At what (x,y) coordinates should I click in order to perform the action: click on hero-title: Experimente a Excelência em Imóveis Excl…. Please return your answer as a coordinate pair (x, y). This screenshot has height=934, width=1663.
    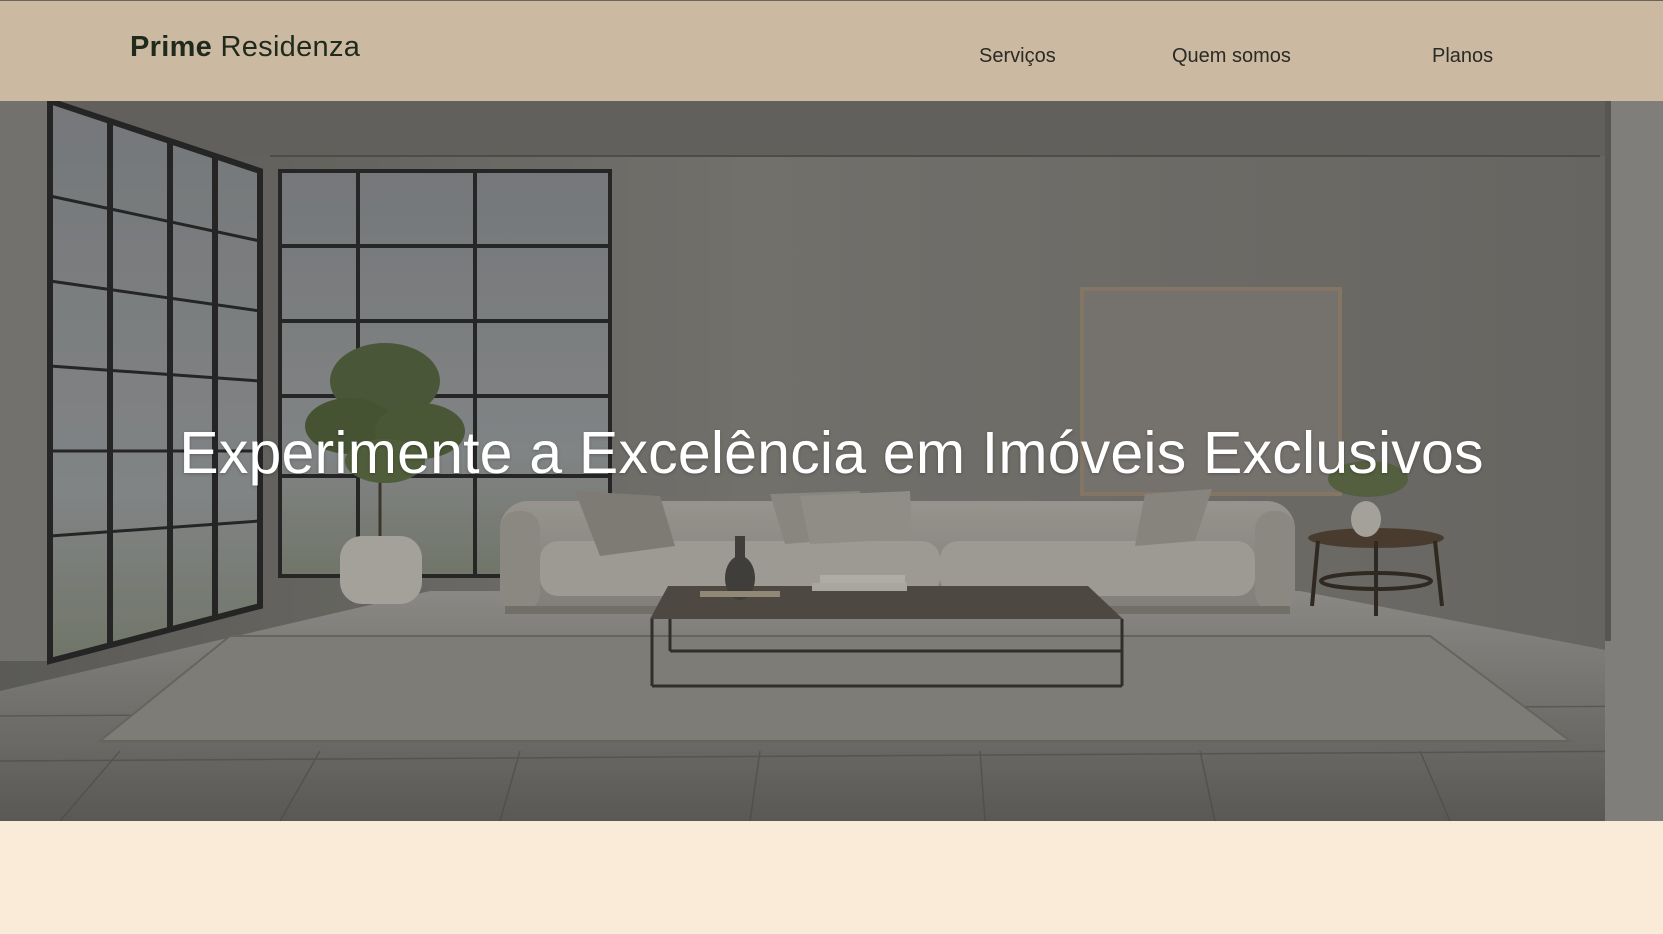
    Looking at the image, I should click on (831, 452).